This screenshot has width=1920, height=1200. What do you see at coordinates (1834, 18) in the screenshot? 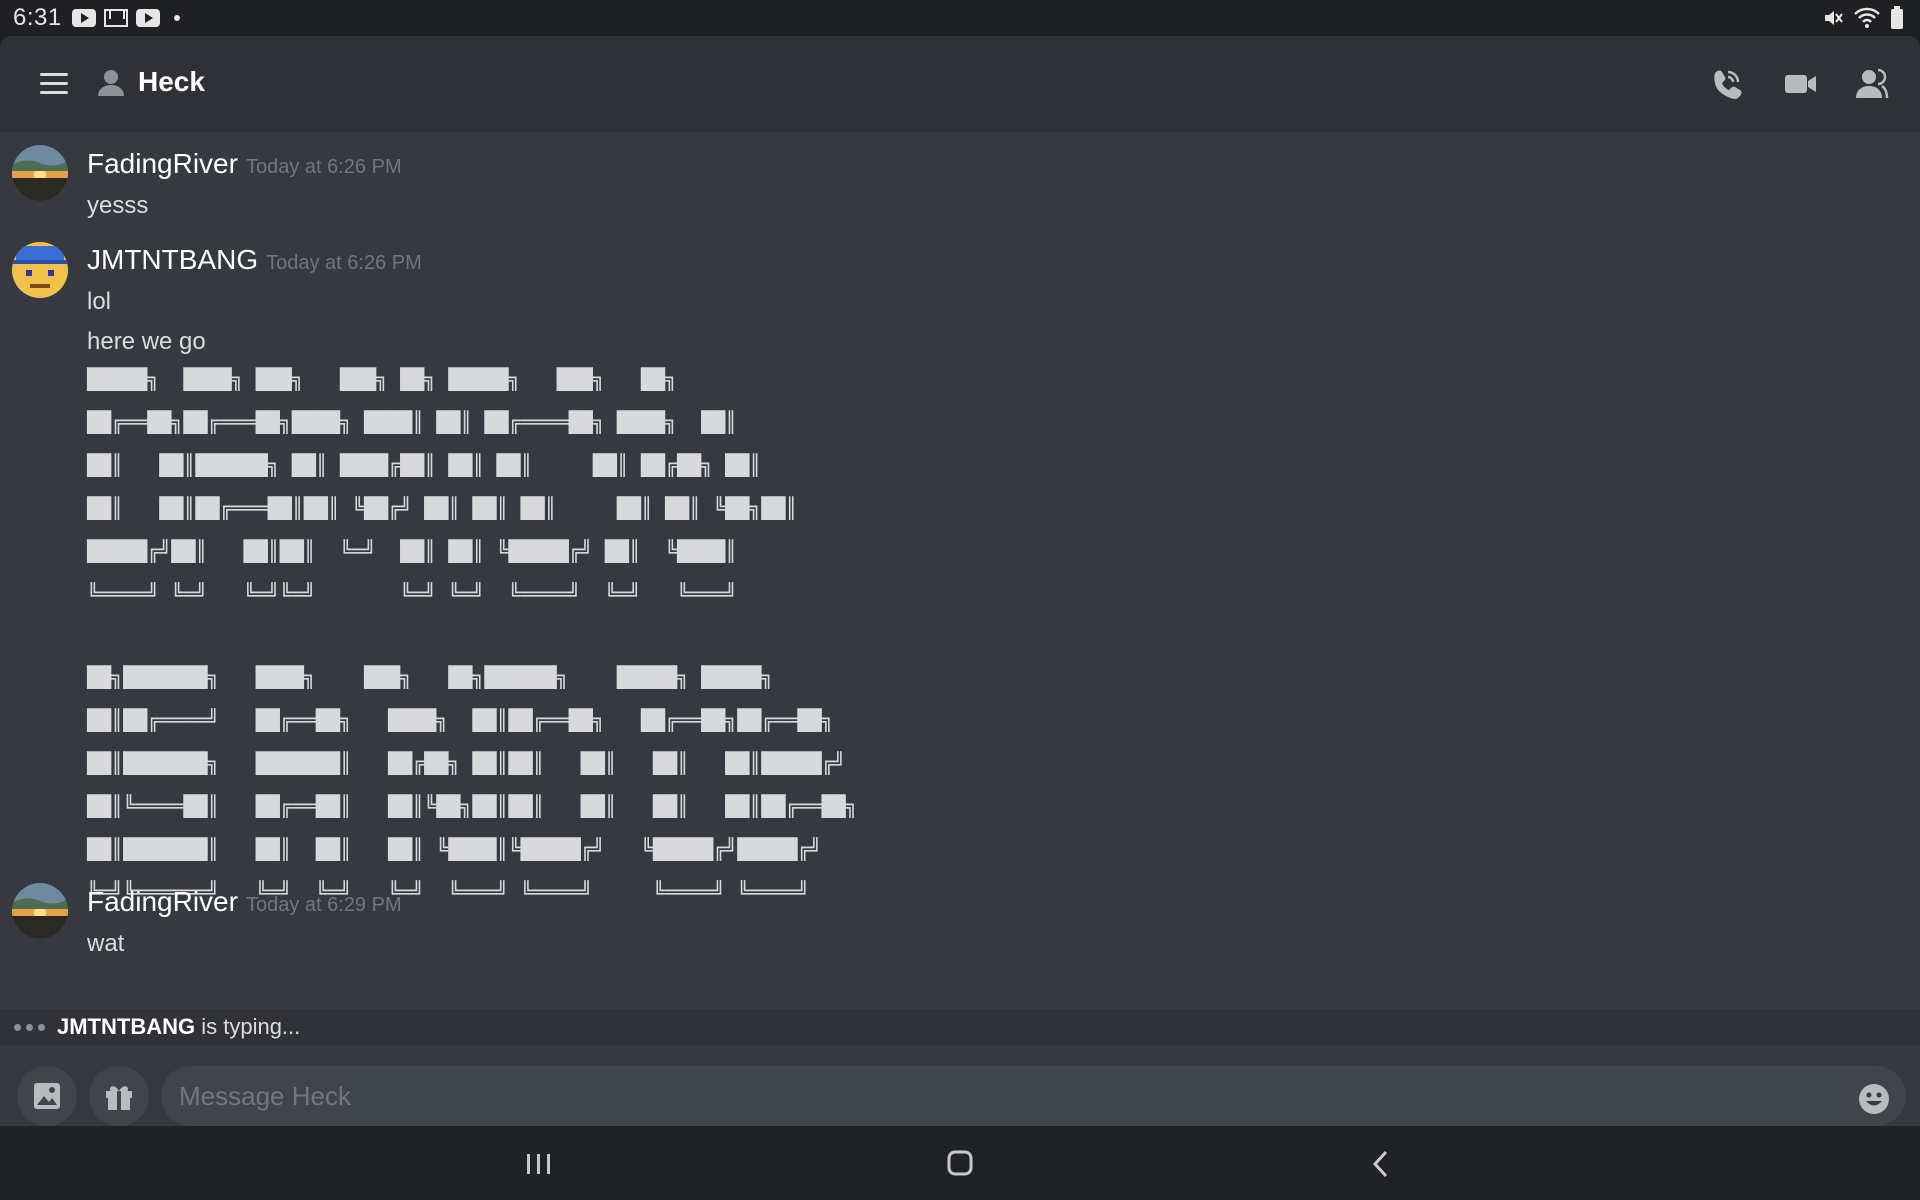
I see `mute-icon` at bounding box center [1834, 18].